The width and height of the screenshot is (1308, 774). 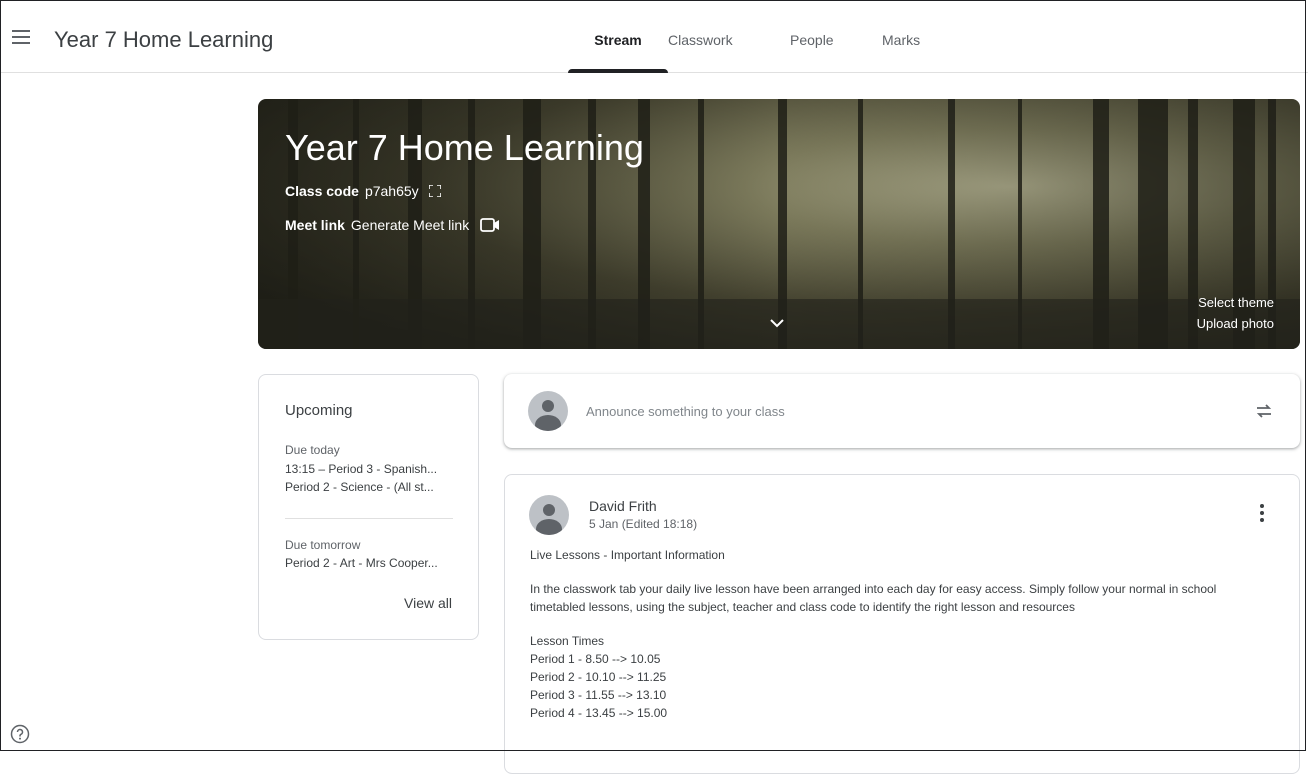 What do you see at coordinates (1262, 514) in the screenshot?
I see `more-vert-icon` at bounding box center [1262, 514].